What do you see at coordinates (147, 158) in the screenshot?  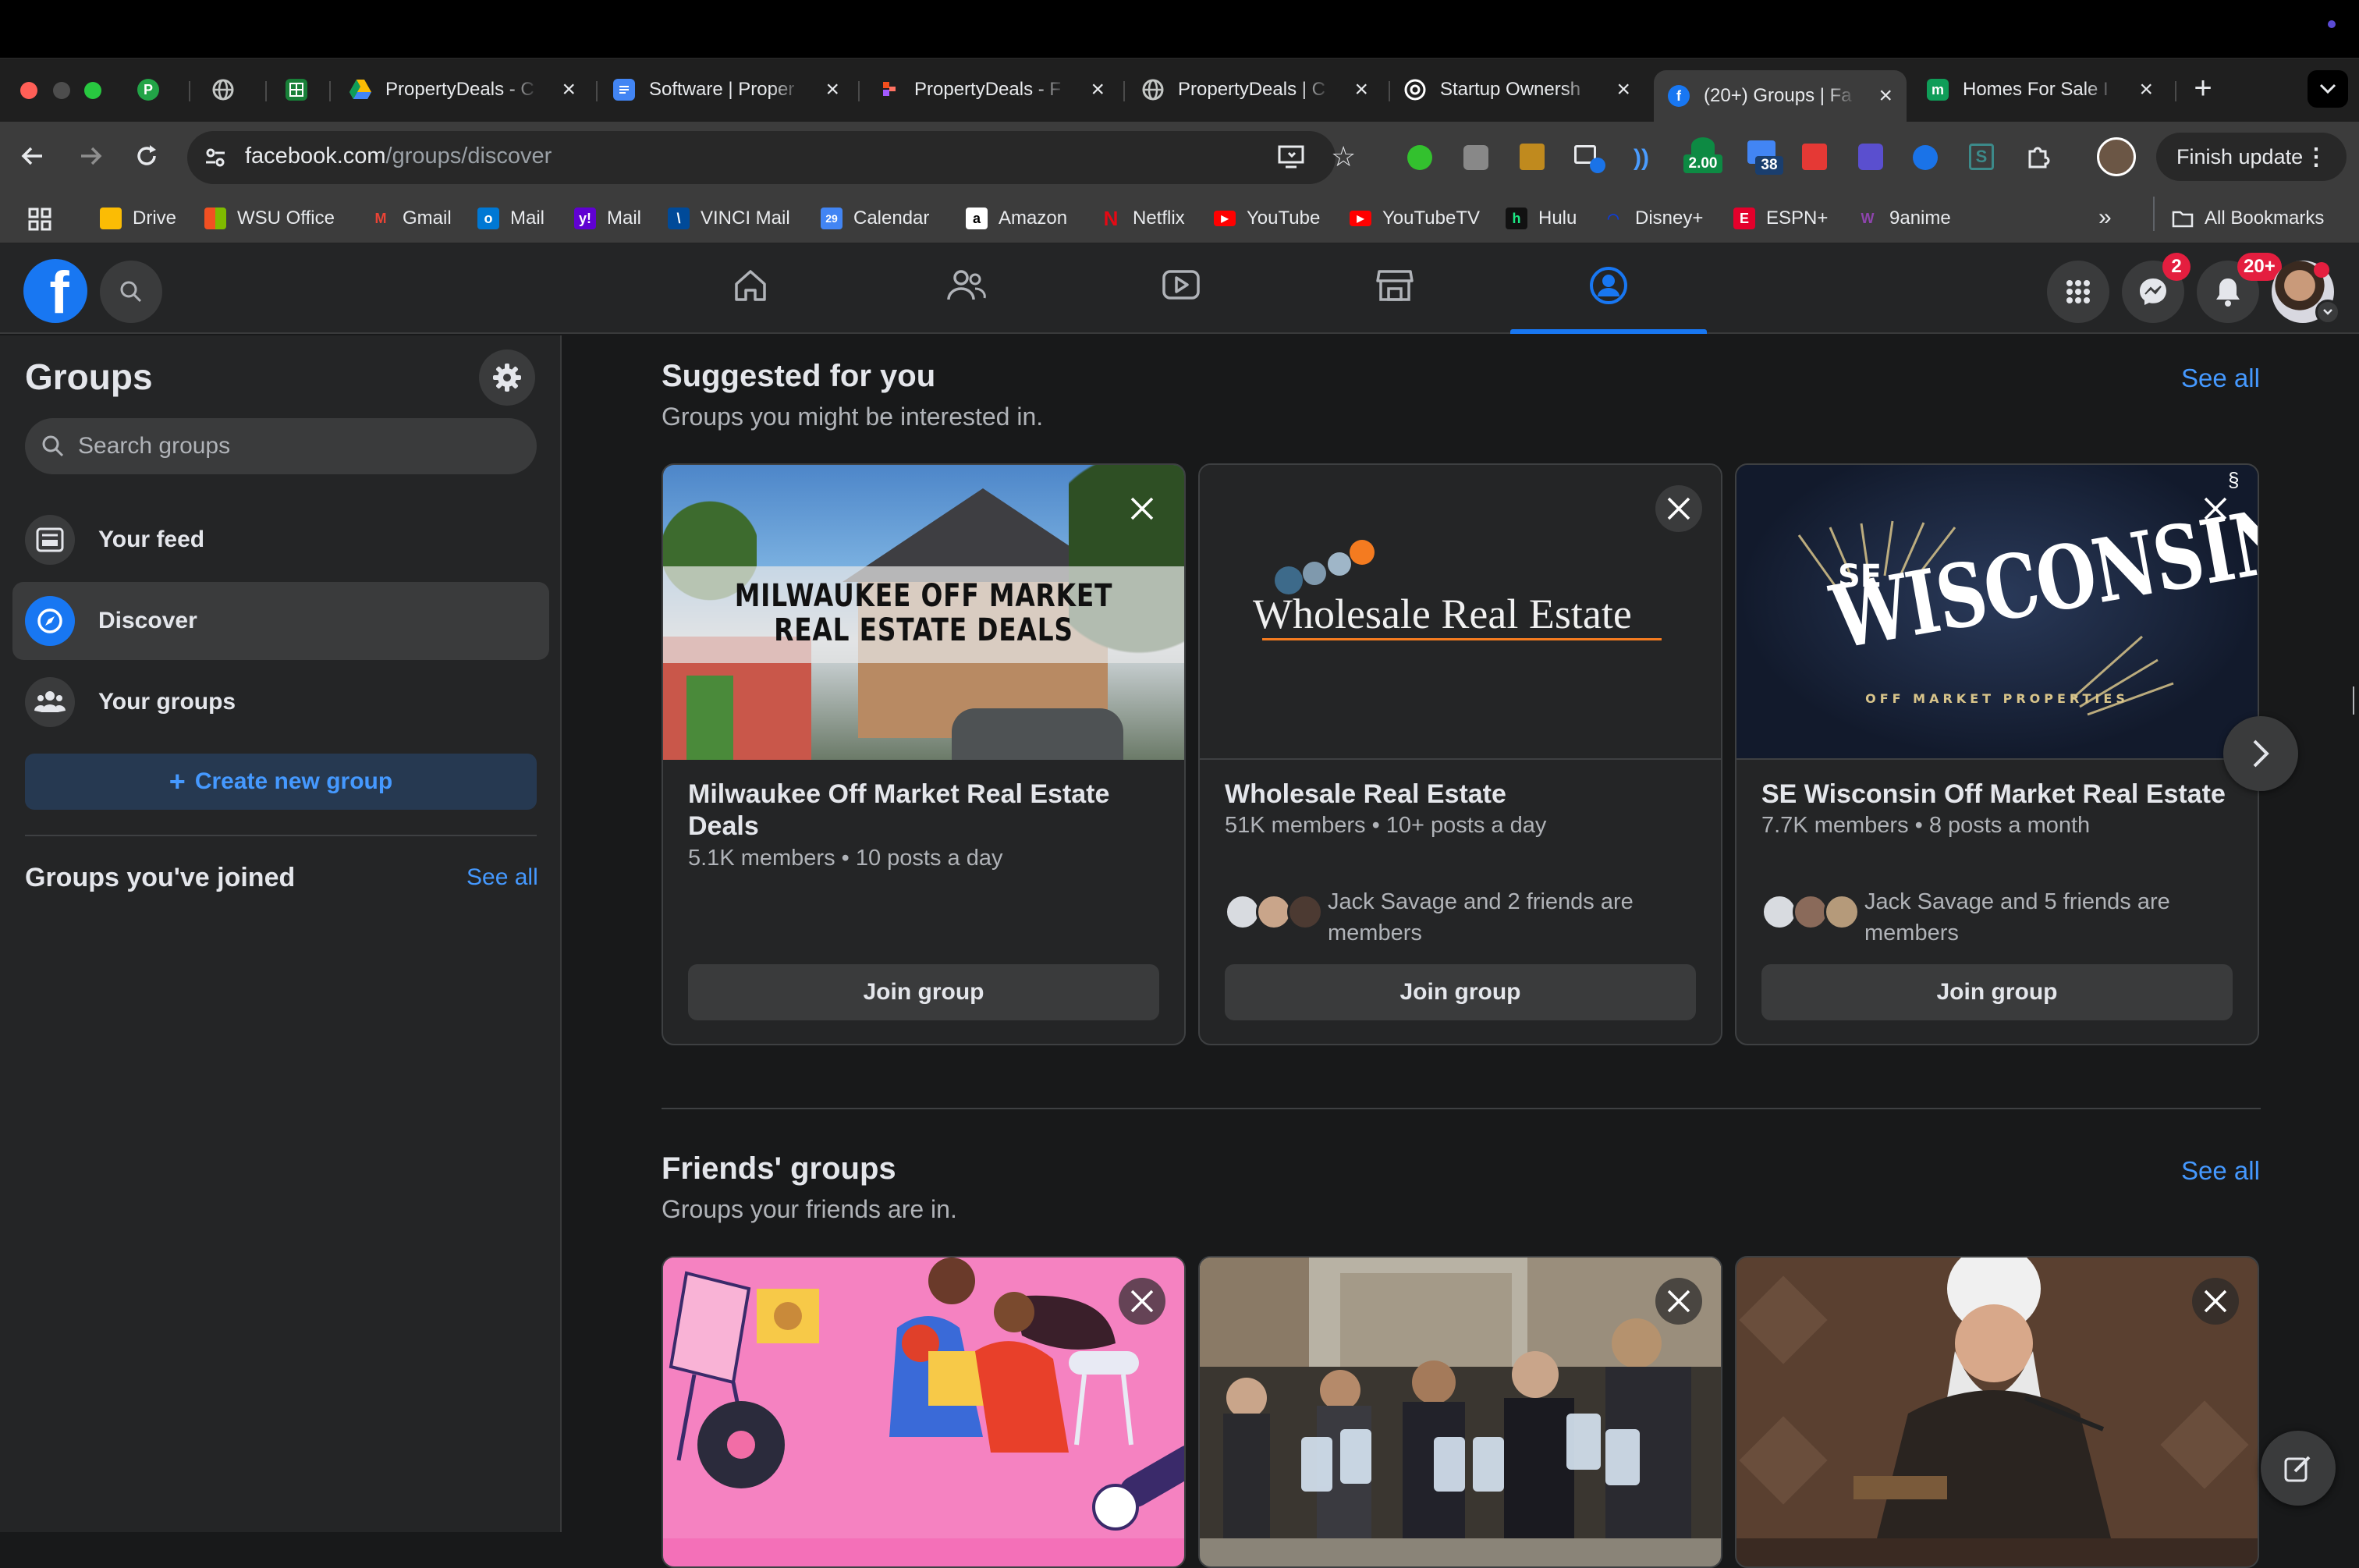 I see `reload-icon` at bounding box center [147, 158].